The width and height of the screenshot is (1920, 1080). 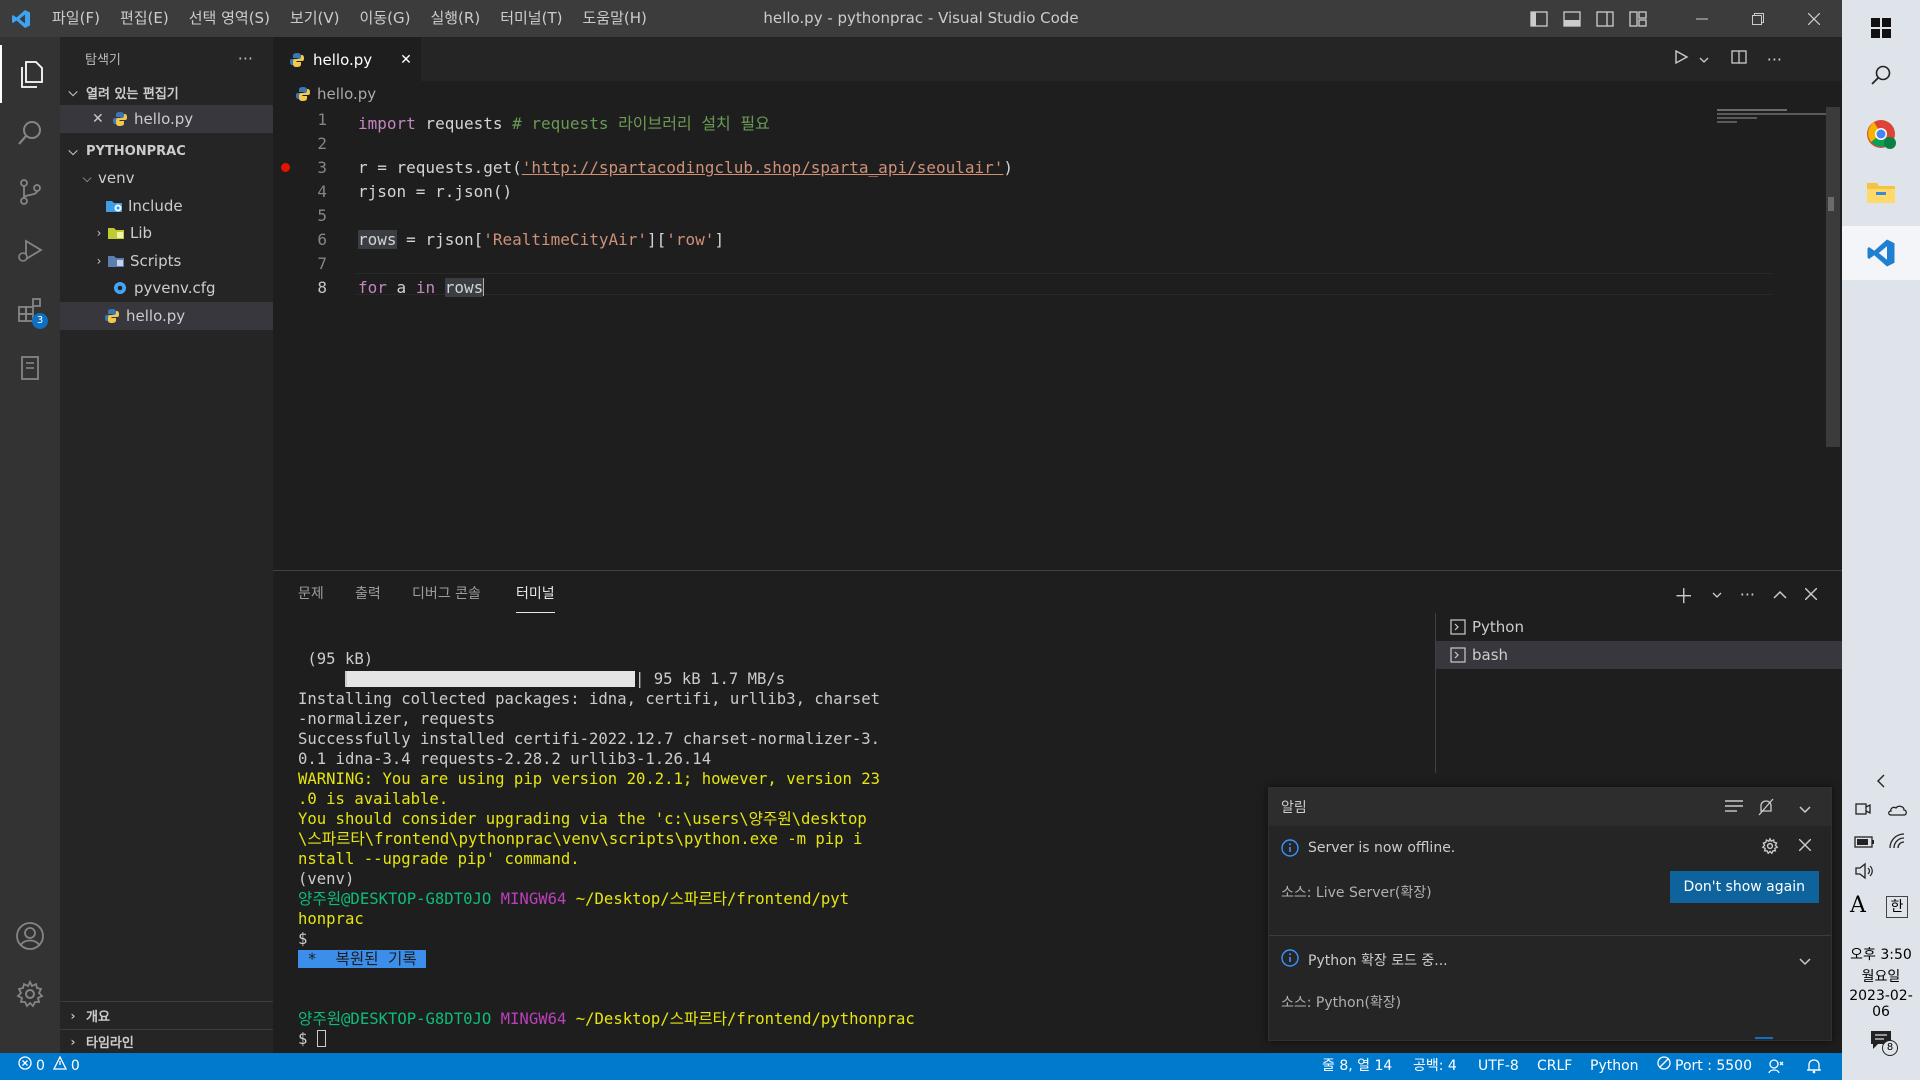 I want to click on do-not-disturb-bell-icon, so click(x=1766, y=809).